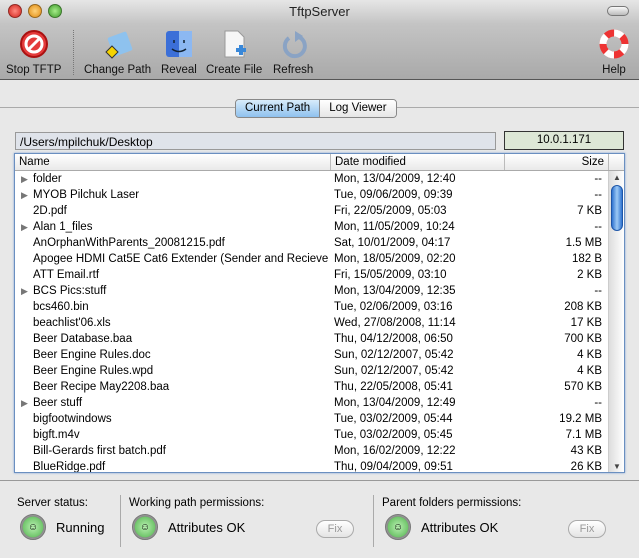  I want to click on table-row: ▶ Alan 1_files Mon, 11/05/2009, 10:24 --, so click(319, 227).